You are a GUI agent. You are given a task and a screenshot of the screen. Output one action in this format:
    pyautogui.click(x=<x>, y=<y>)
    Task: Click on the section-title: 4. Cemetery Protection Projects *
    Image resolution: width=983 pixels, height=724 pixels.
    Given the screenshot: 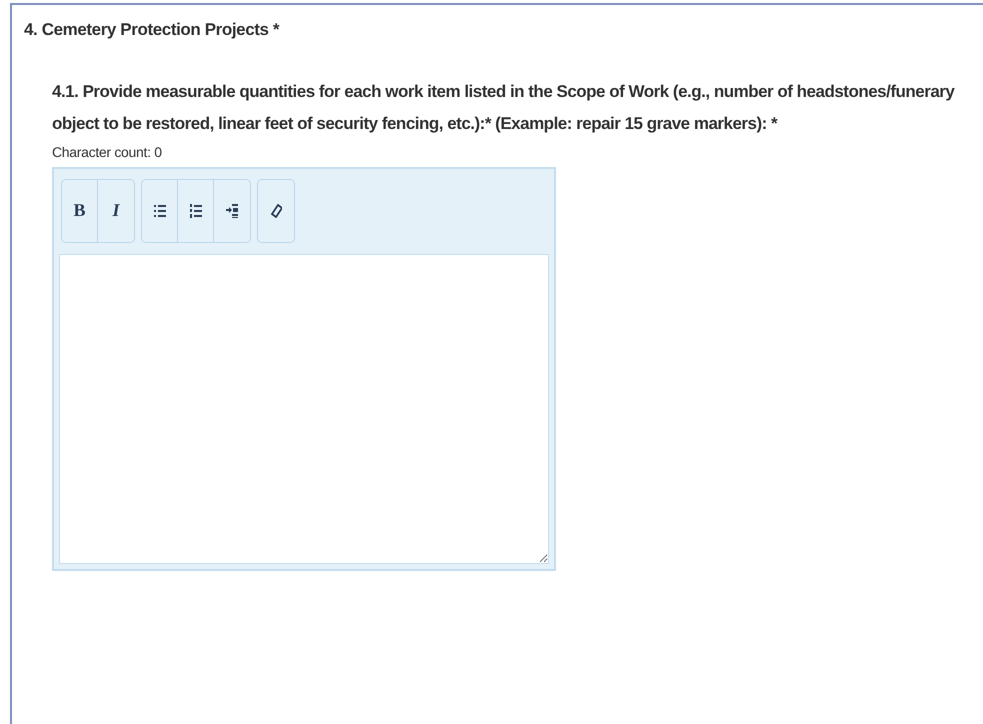 What is the action you would take?
    pyautogui.click(x=152, y=30)
    